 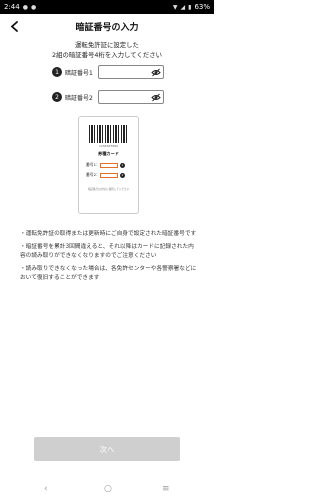 What do you see at coordinates (190, 7) in the screenshot?
I see `battery-icon: ▮` at bounding box center [190, 7].